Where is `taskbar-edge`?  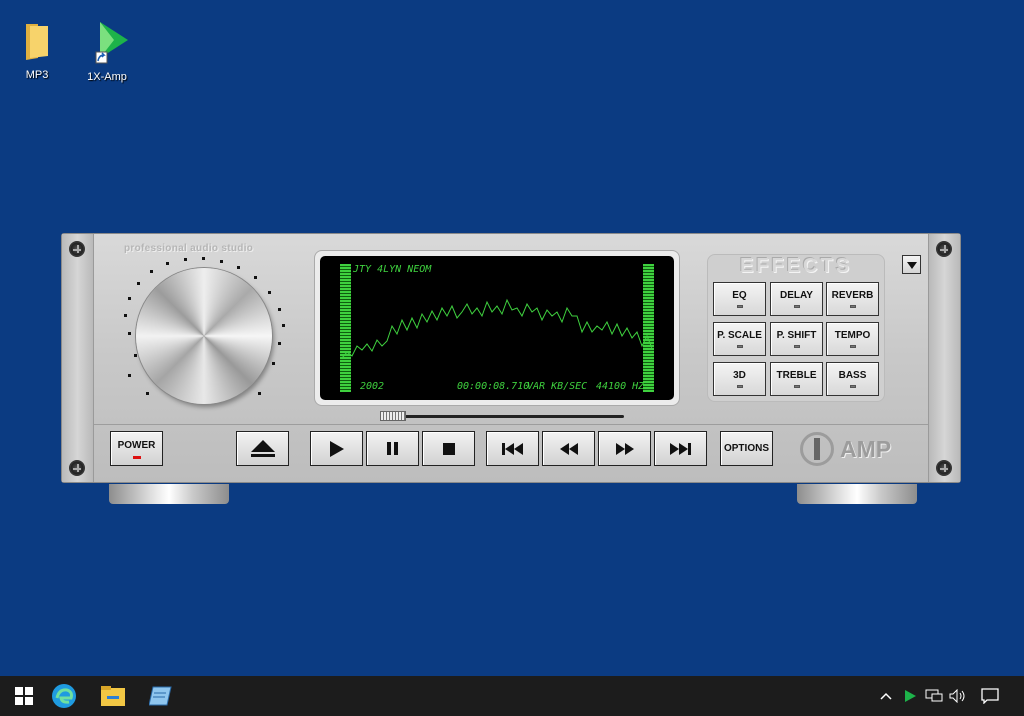
taskbar-edge is located at coordinates (64, 696).